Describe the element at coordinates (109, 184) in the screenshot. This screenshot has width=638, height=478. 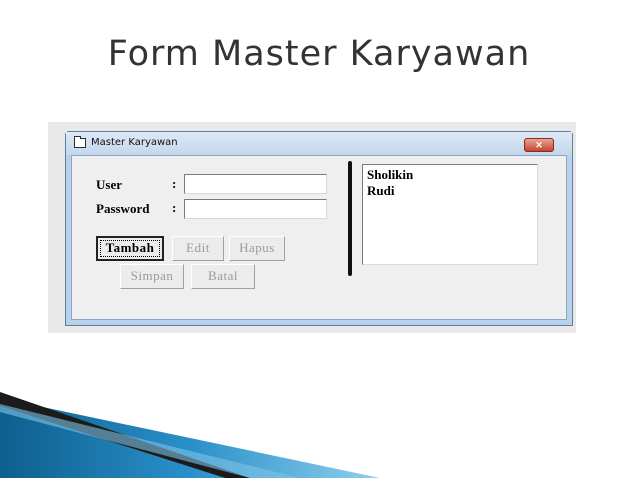
I see `user-label: User` at that location.